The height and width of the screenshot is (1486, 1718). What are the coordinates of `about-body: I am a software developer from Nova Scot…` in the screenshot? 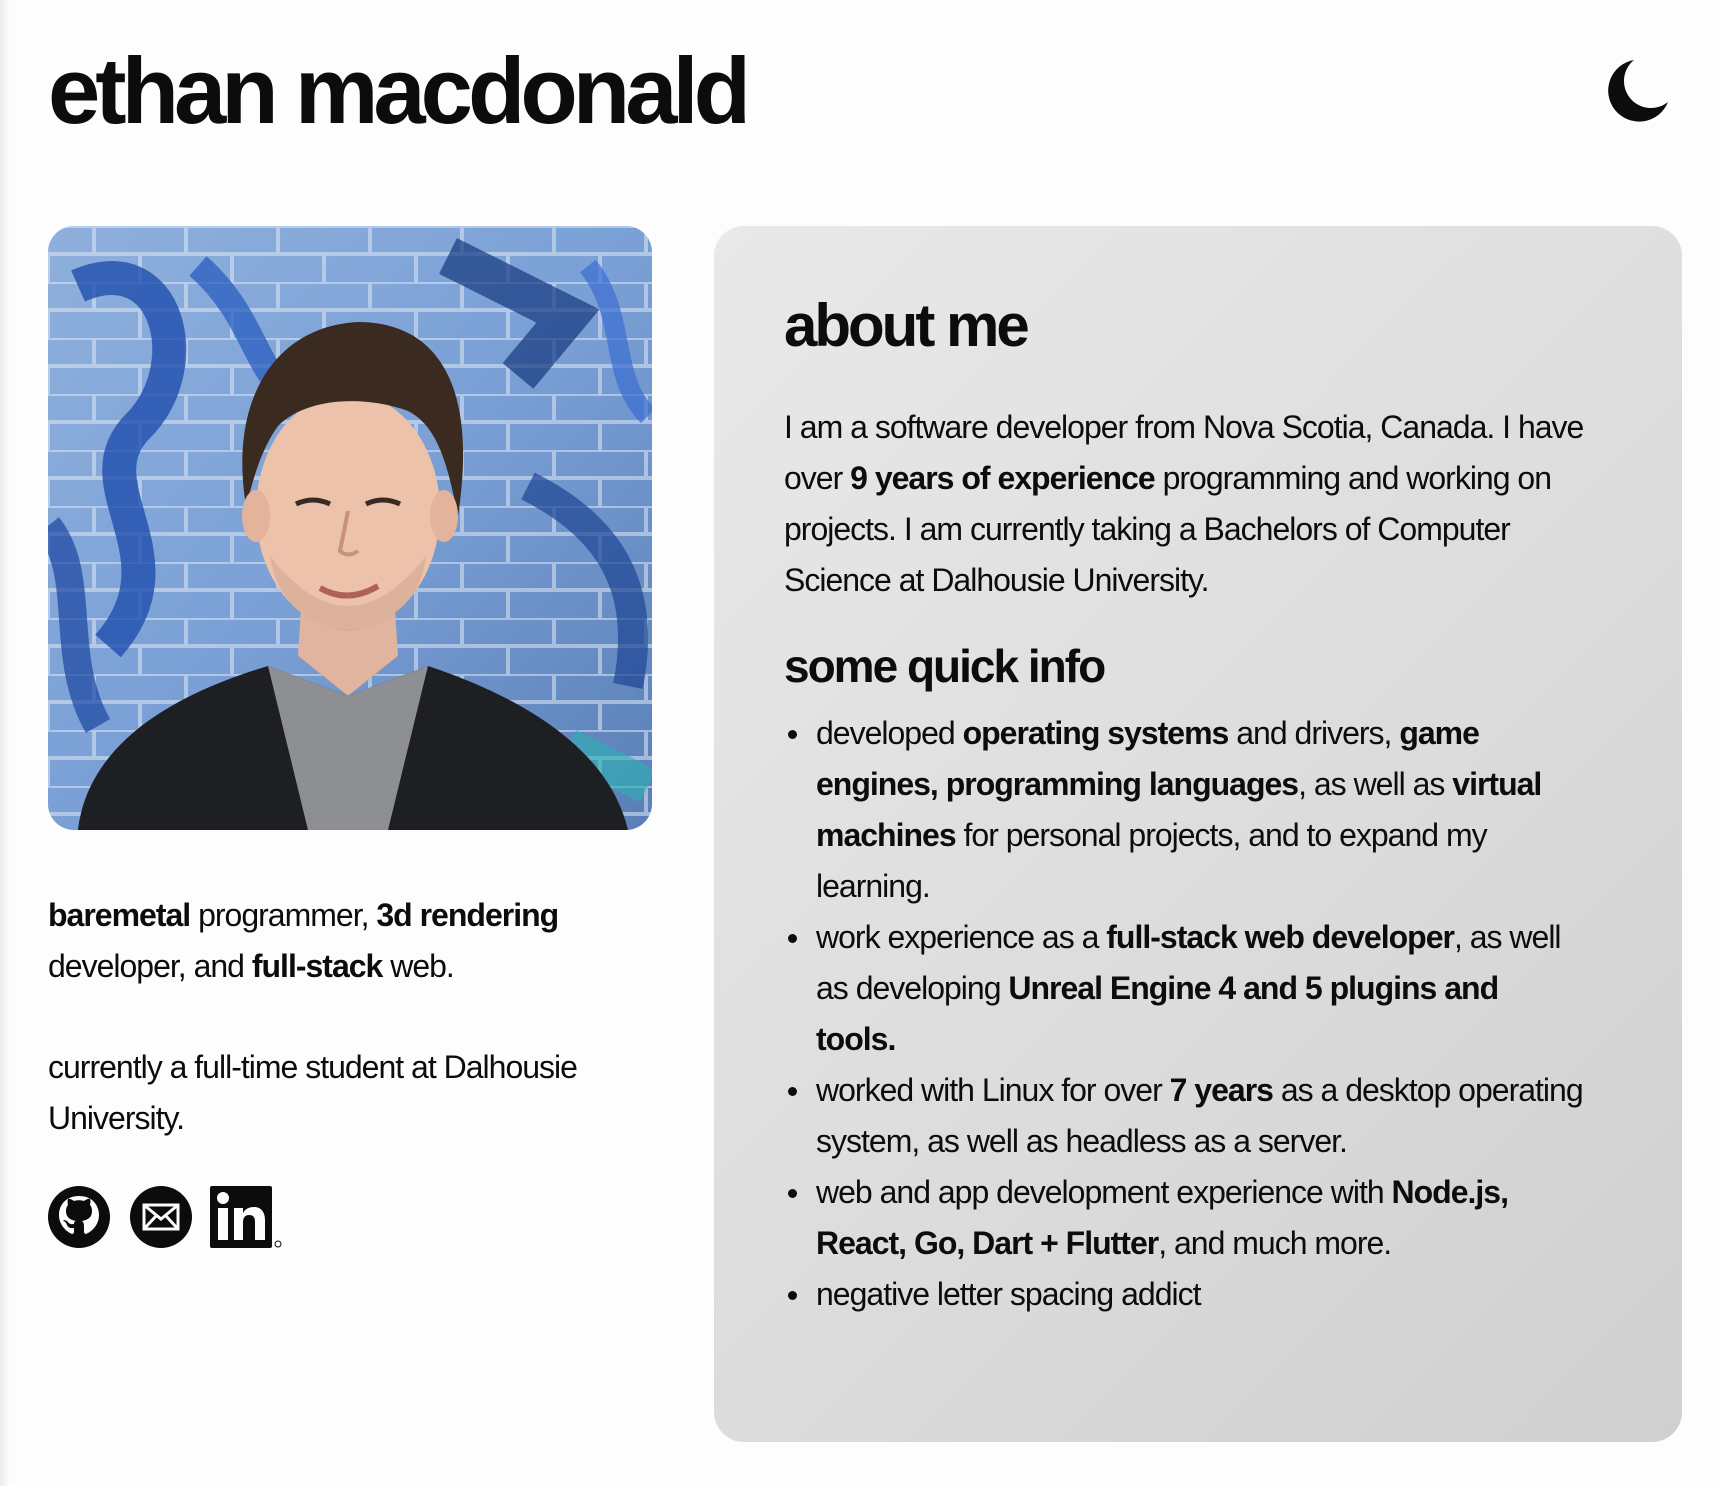 It's located at (1199, 504).